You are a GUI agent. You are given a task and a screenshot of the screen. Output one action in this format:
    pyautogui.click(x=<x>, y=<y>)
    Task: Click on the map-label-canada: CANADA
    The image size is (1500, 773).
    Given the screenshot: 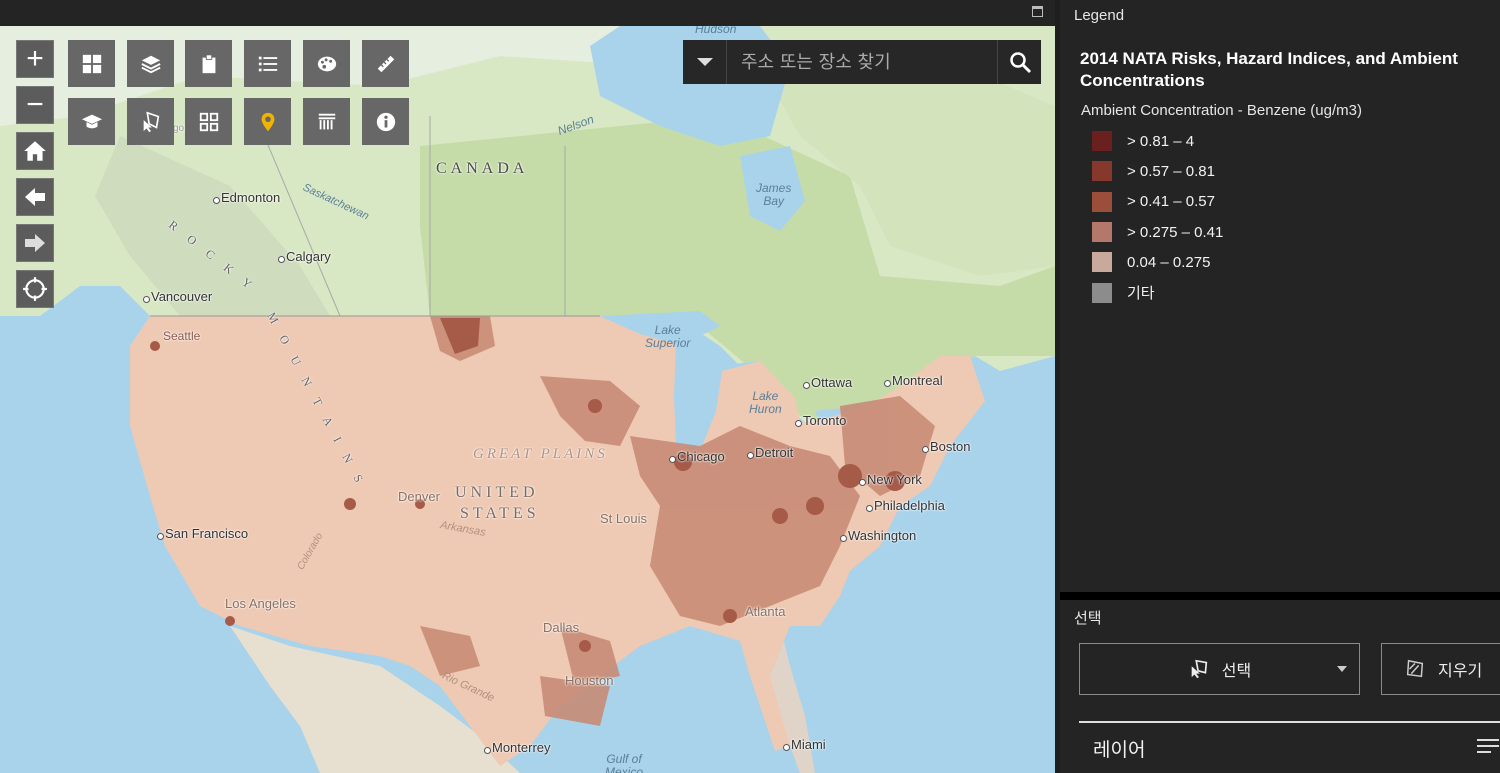 What is the action you would take?
    pyautogui.click(x=482, y=168)
    